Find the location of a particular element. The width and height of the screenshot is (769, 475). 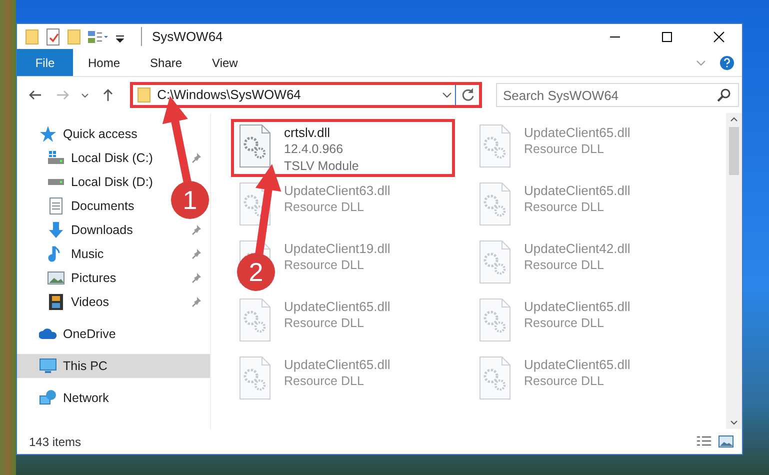

back-arrow-icon is located at coordinates (35, 95).